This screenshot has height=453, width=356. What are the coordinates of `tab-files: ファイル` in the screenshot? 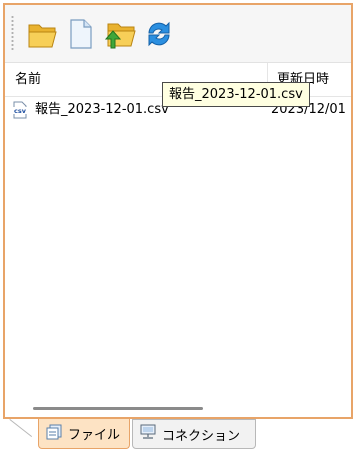 It's located at (84, 434).